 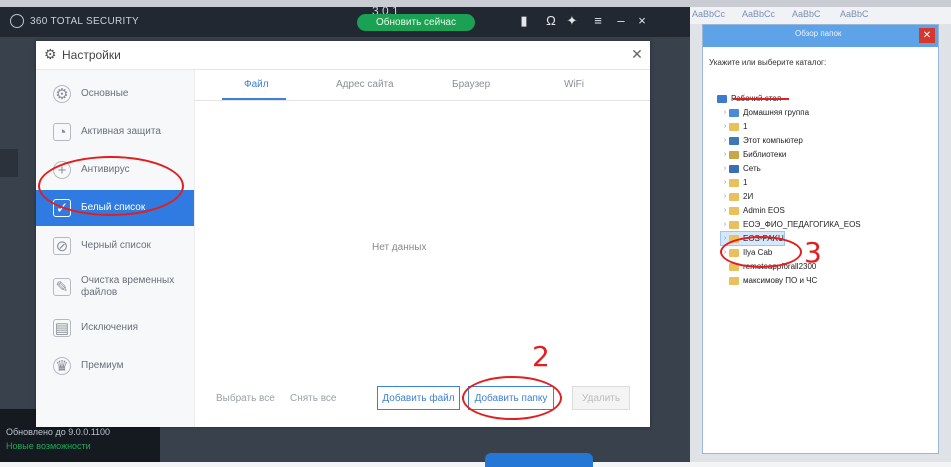 I want to click on tab-website: Адрес сайта, so click(x=365, y=84).